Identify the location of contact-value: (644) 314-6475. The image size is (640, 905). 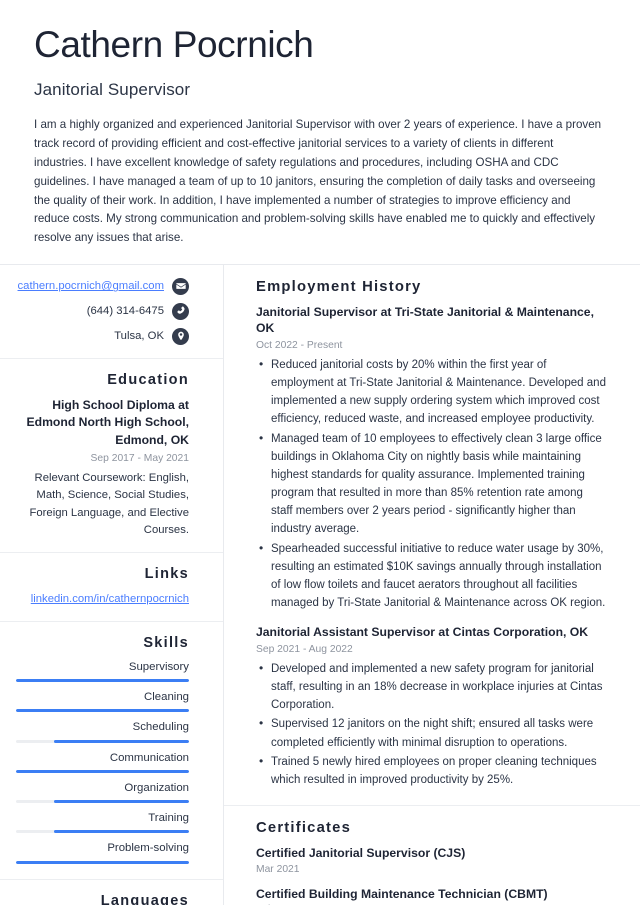
(125, 311).